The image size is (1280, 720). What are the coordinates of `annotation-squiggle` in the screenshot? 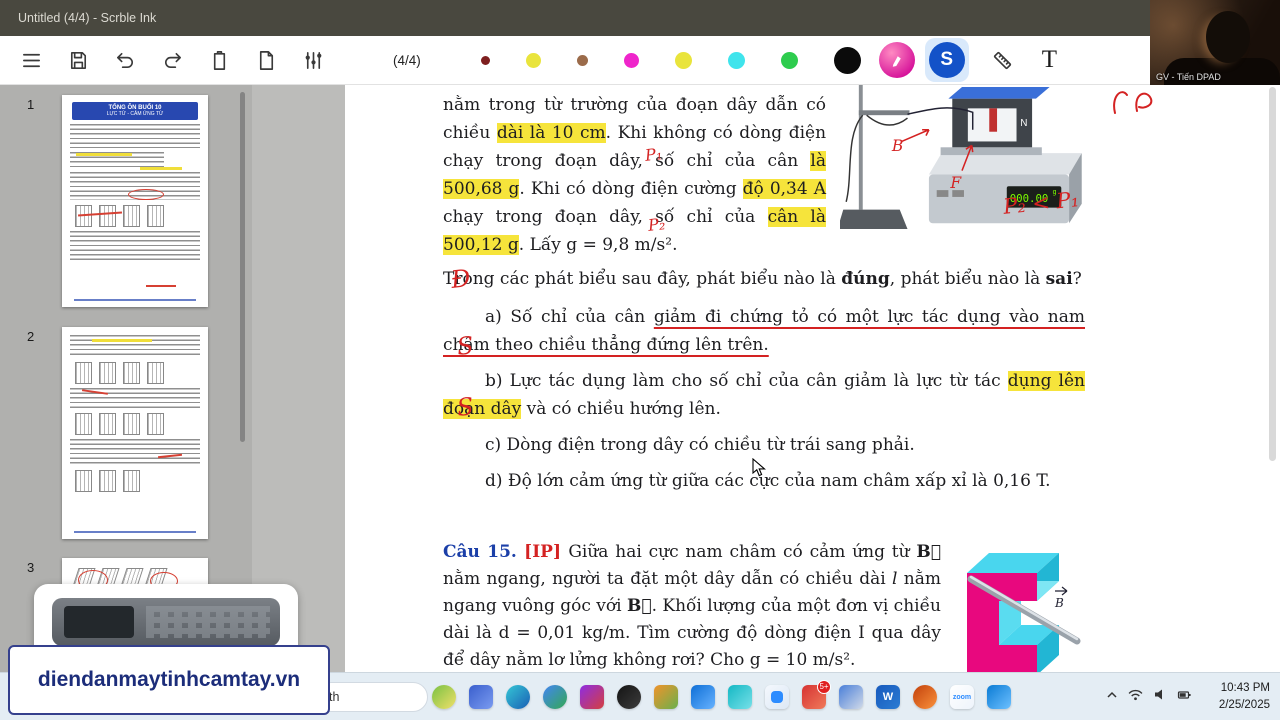 It's located at (1133, 102).